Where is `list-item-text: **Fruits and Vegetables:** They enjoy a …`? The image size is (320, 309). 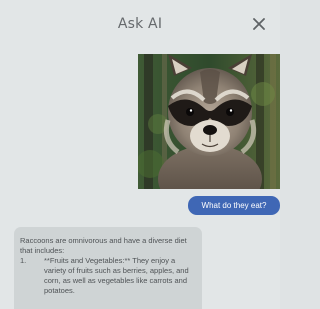
list-item-text: **Fruits and Vegetables:** They enjoy a … is located at coordinates (116, 275).